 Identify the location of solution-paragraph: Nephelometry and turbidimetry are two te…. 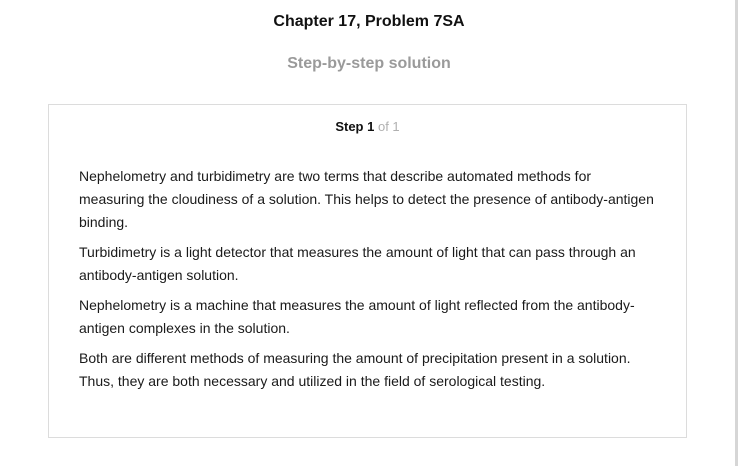
(366, 199).